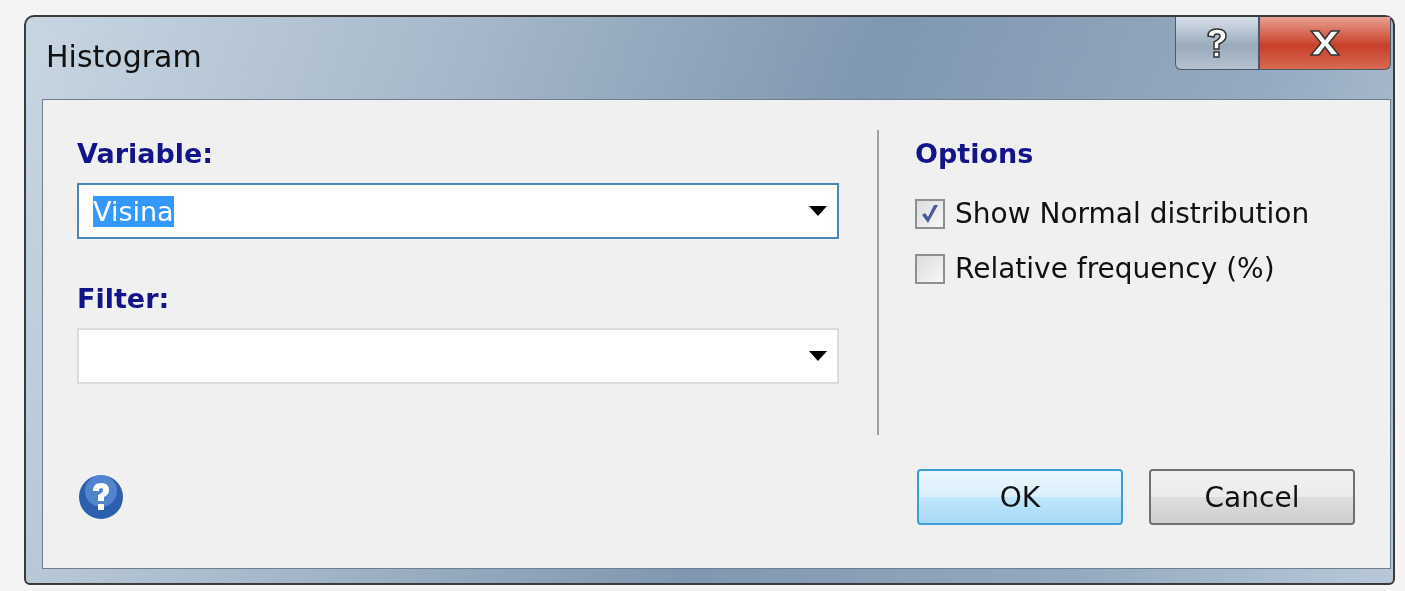  I want to click on section-heading: Options, so click(975, 153).